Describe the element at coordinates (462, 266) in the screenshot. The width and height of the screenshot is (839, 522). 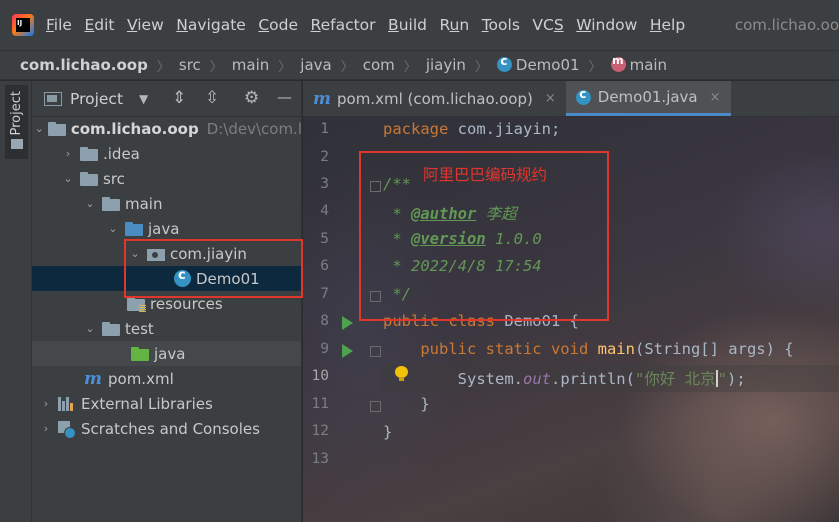
I see `code-line-6: * 2022/4/8 17:54` at that location.